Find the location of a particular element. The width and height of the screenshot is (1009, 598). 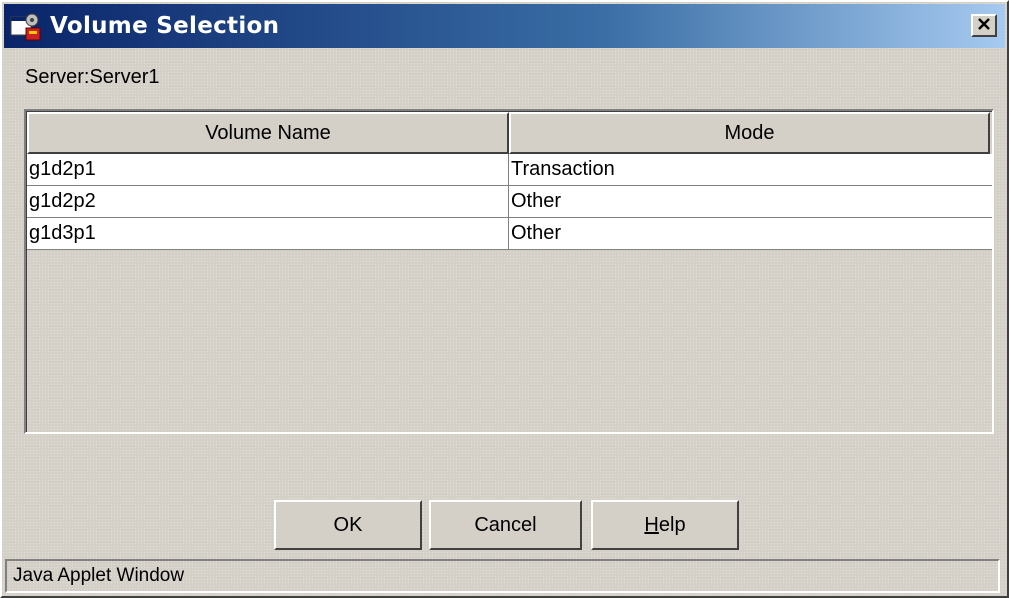

table-row: g1d3p1 Other is located at coordinates (509, 234).